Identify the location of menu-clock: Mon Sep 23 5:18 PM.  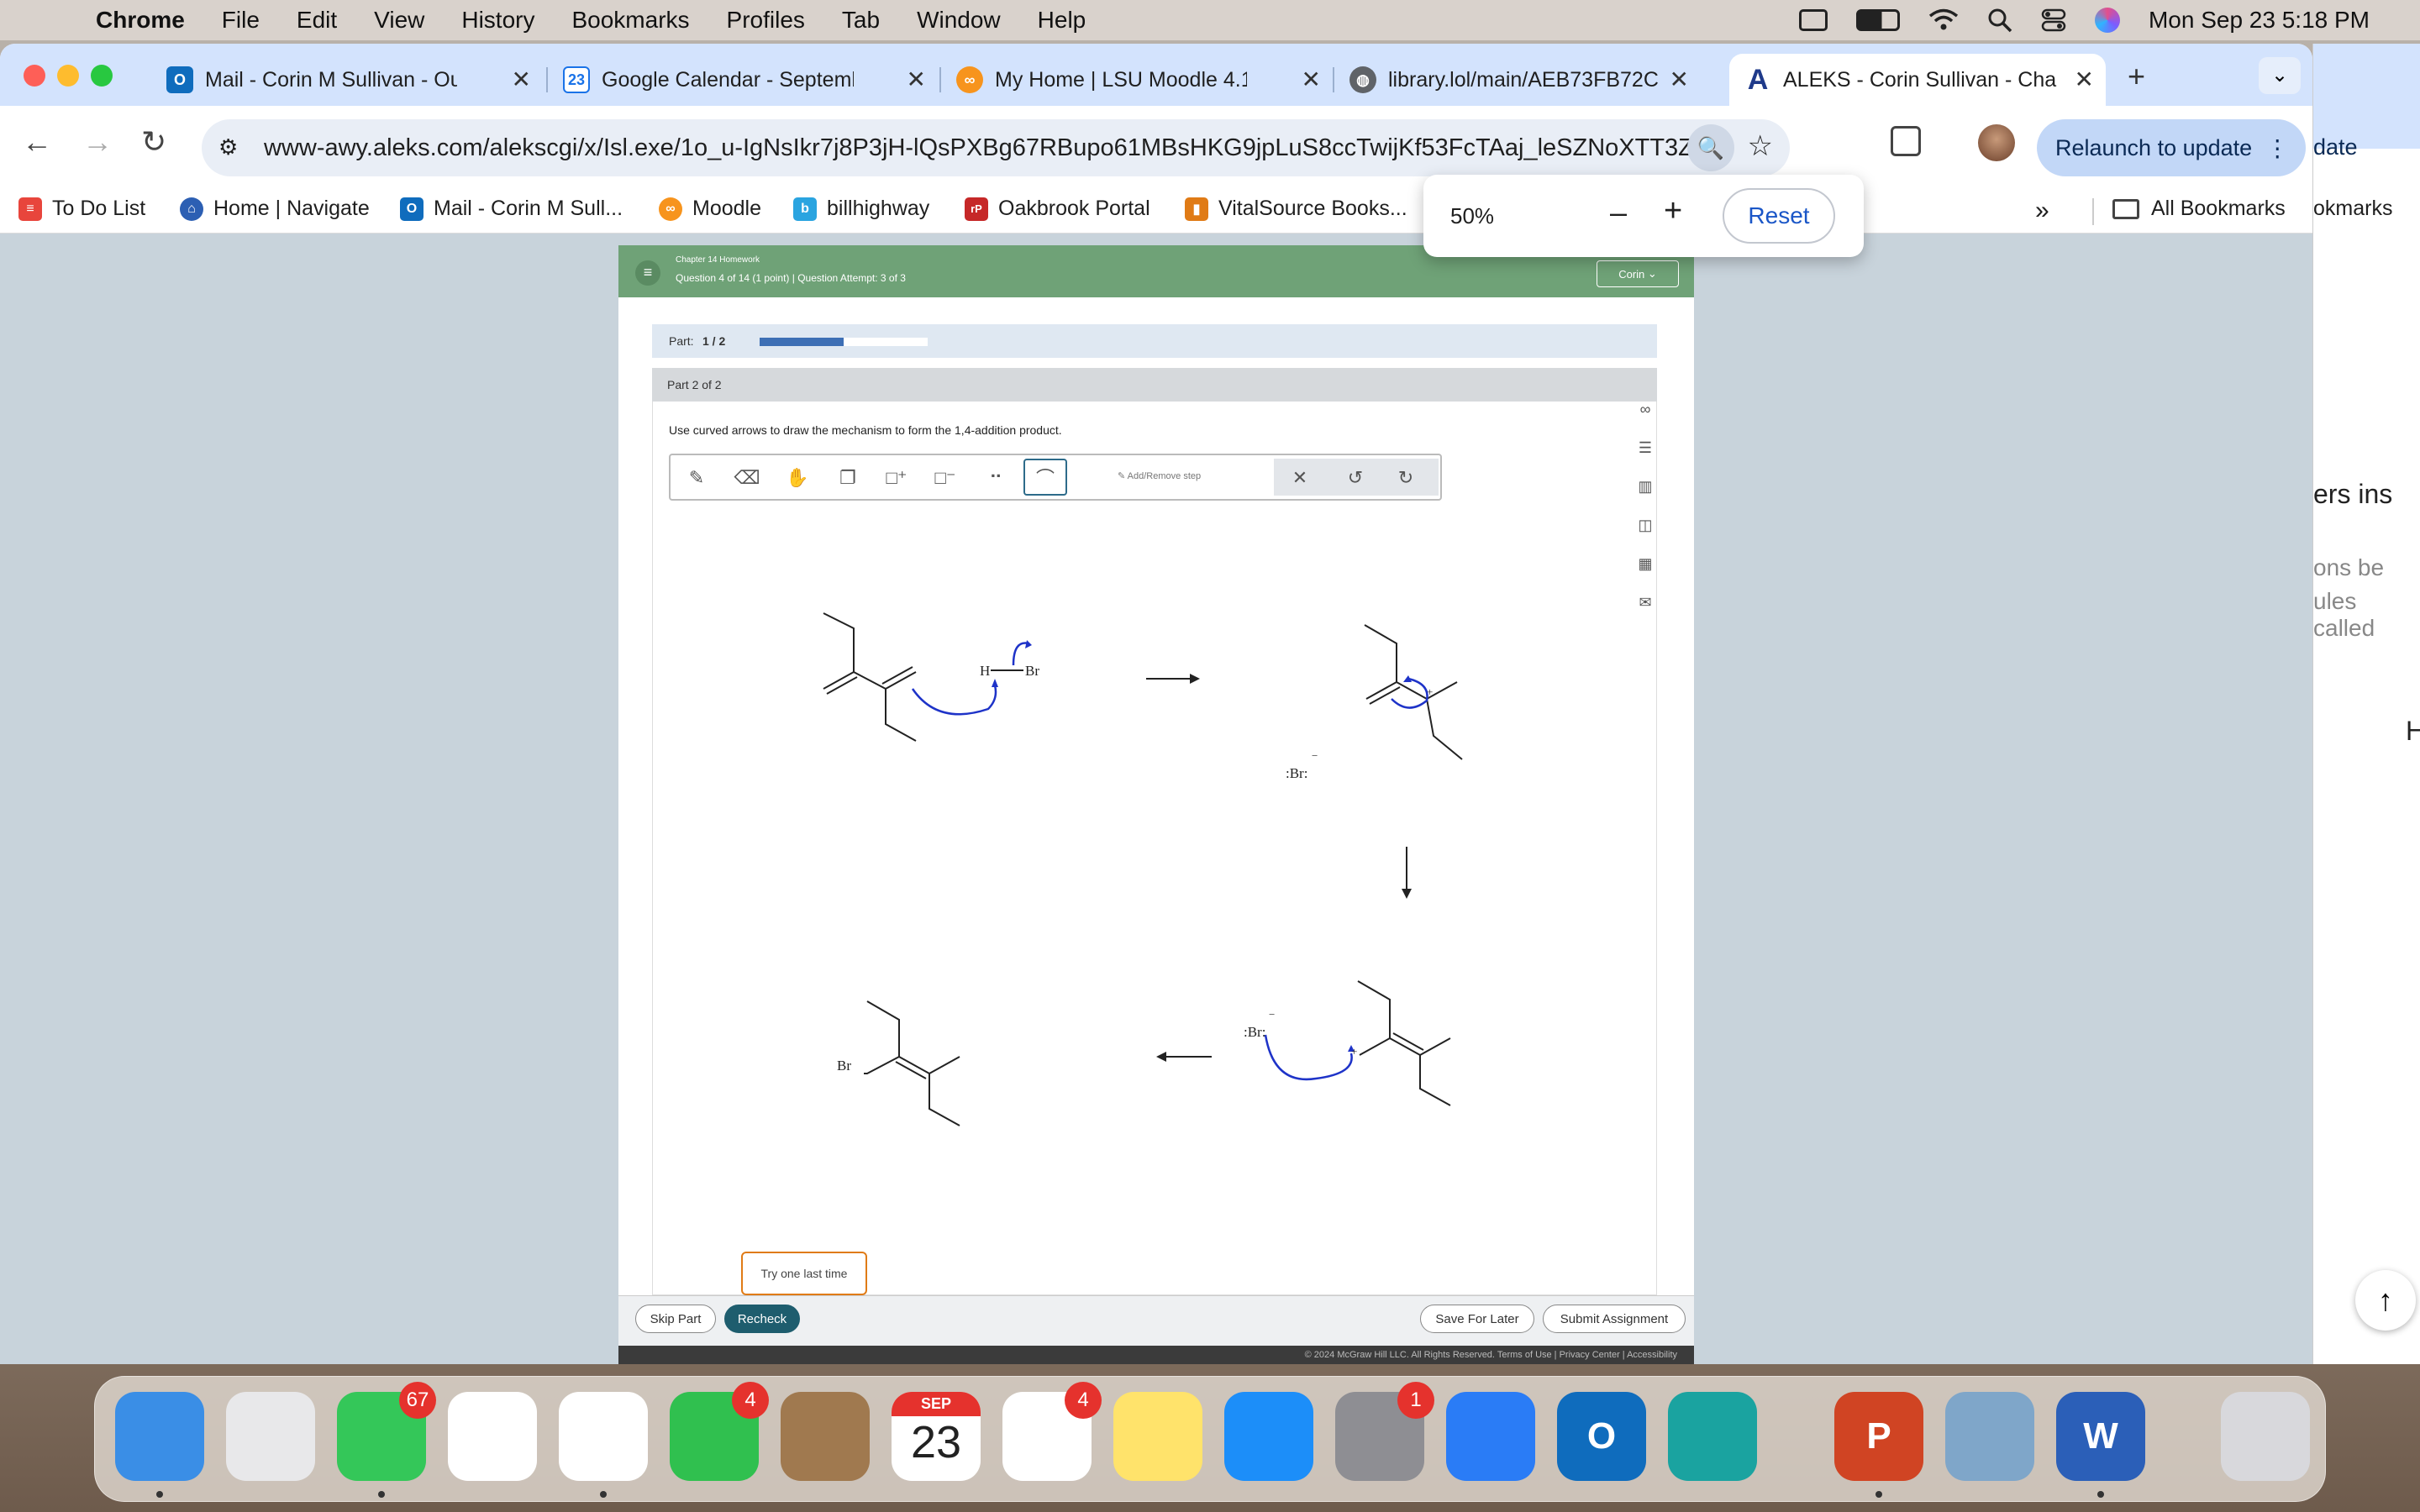
(2260, 20).